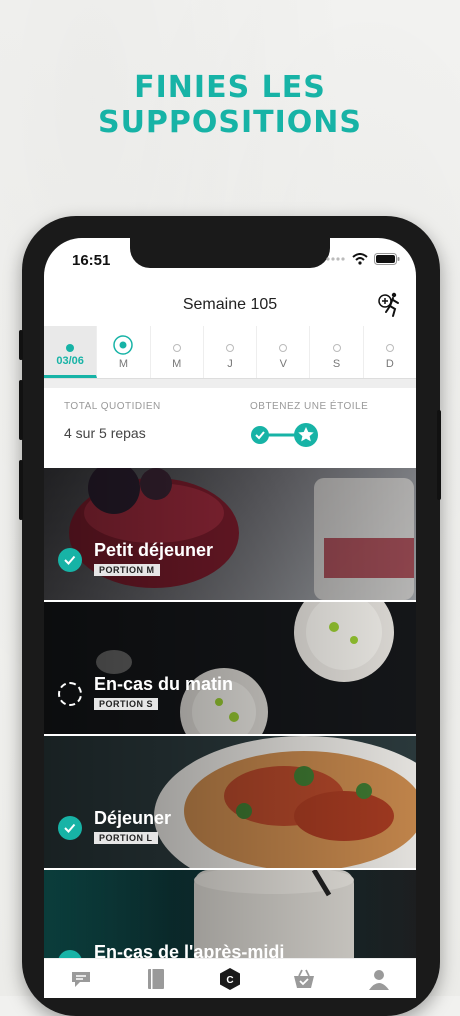 Image resolution: width=460 pixels, height=1016 pixels. What do you see at coordinates (164, 684) in the screenshot?
I see `meal-title: En-cas du matin` at bounding box center [164, 684].